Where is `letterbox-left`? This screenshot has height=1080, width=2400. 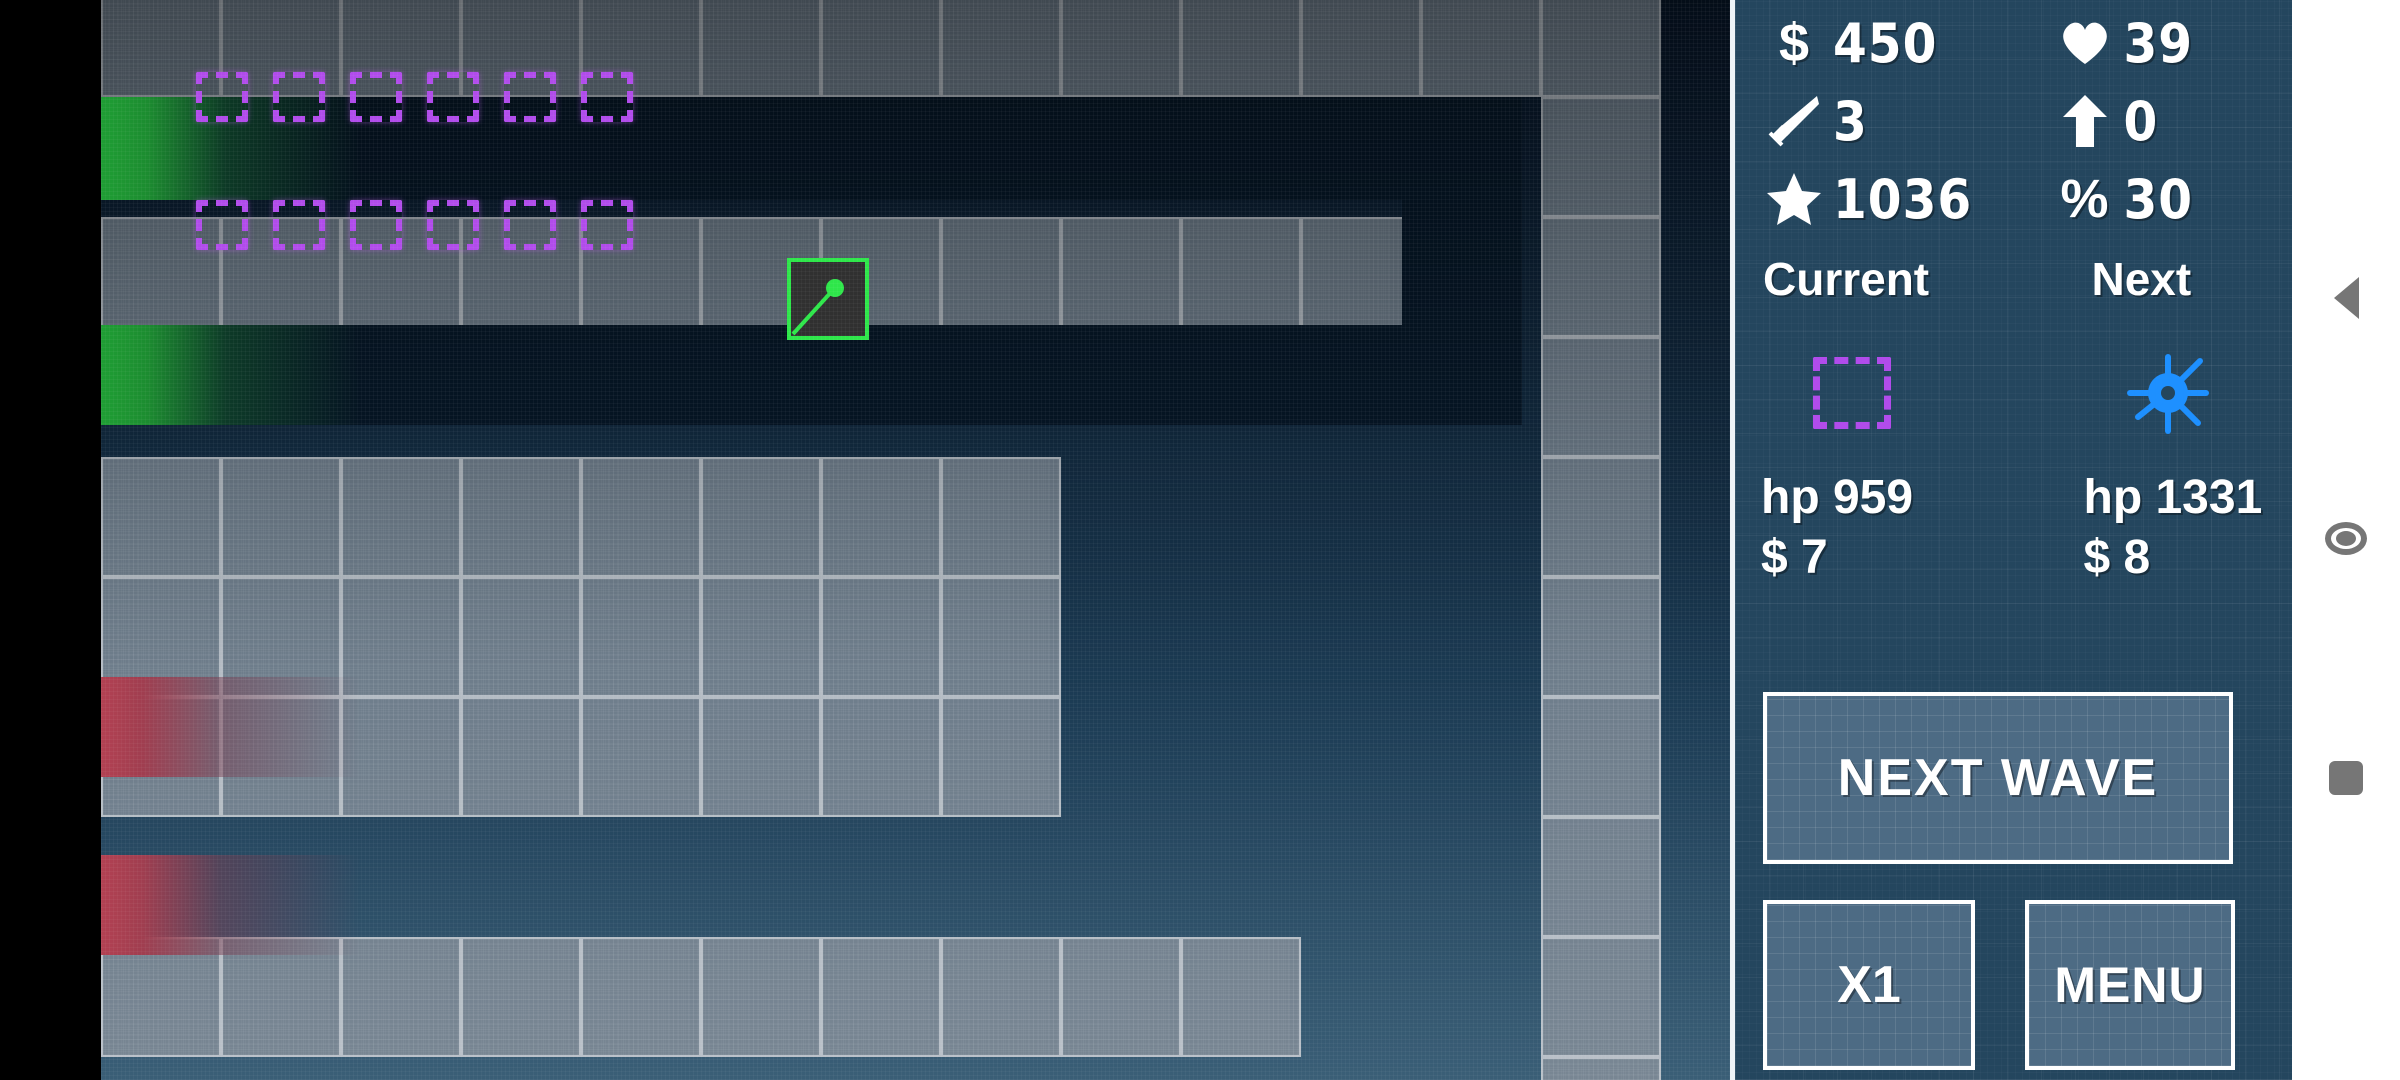 letterbox-left is located at coordinates (50, 540).